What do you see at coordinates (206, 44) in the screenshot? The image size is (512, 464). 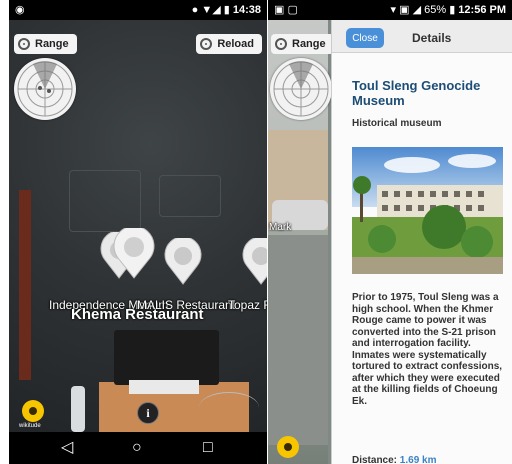 I see `reload-icon` at bounding box center [206, 44].